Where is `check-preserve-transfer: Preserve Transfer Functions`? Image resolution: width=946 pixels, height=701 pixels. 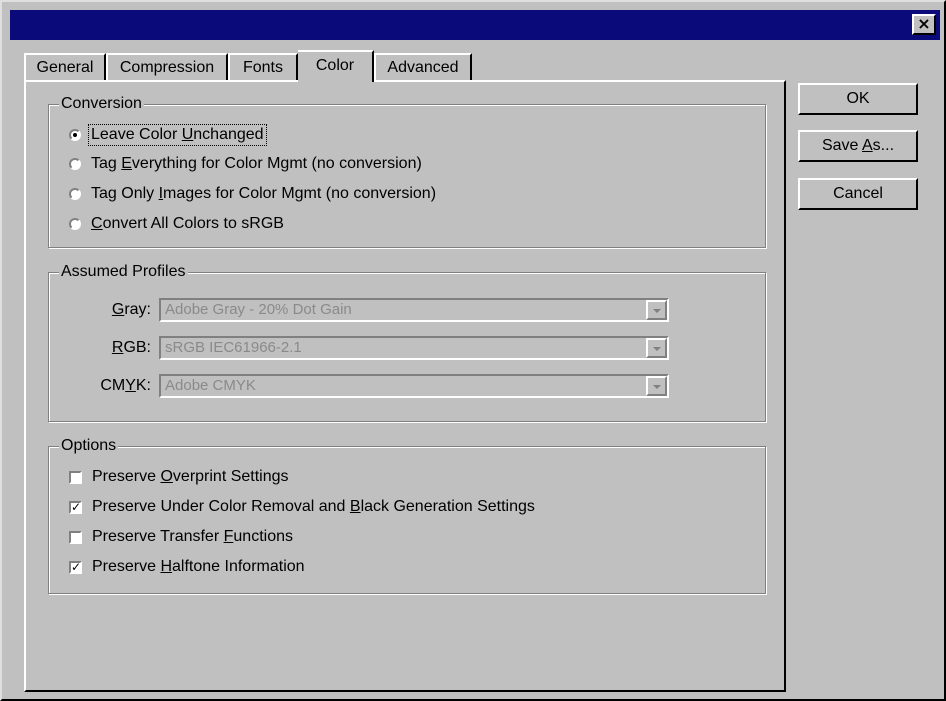 check-preserve-transfer: Preserve Transfer Functions is located at coordinates (181, 537).